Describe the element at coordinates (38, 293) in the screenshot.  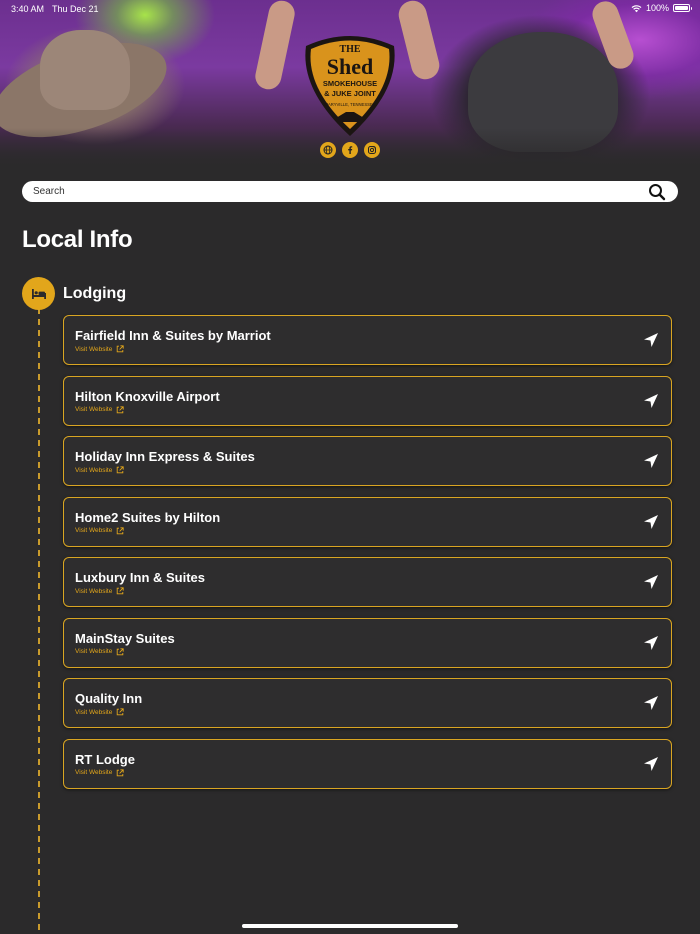
I see `bed-icon` at that location.